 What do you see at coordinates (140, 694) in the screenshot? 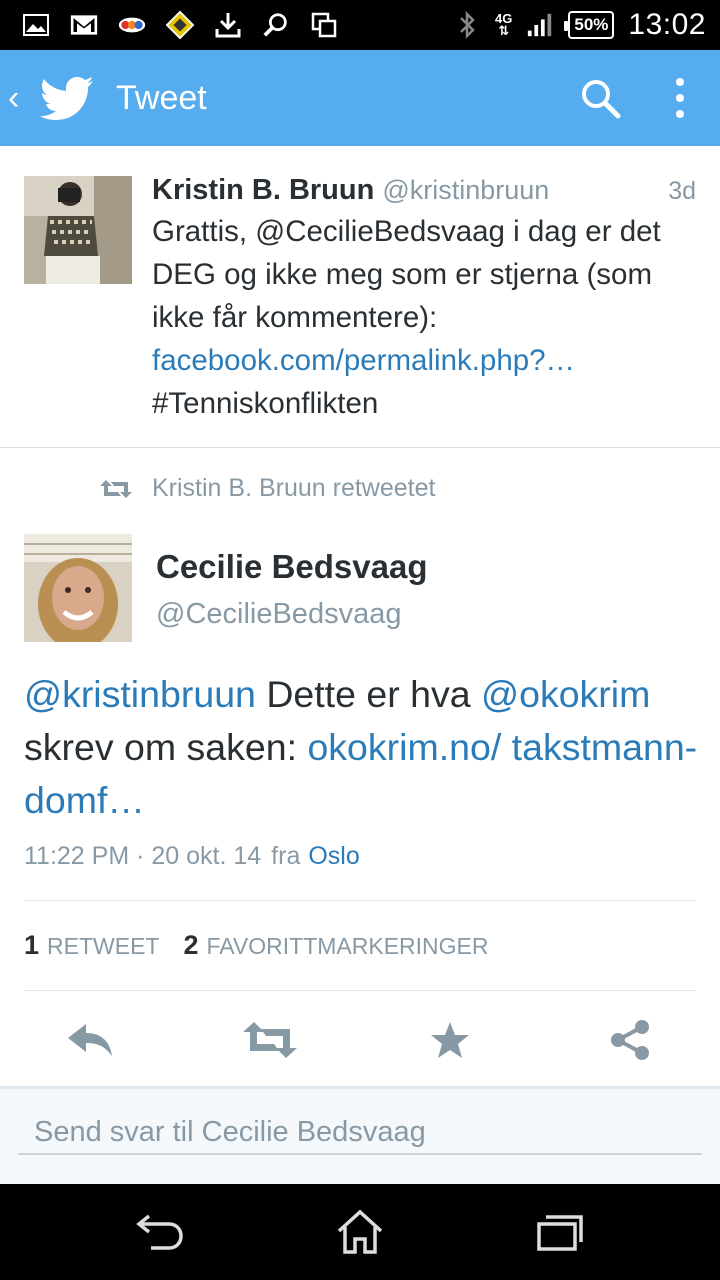
I see `mention: @kristinbruun` at bounding box center [140, 694].